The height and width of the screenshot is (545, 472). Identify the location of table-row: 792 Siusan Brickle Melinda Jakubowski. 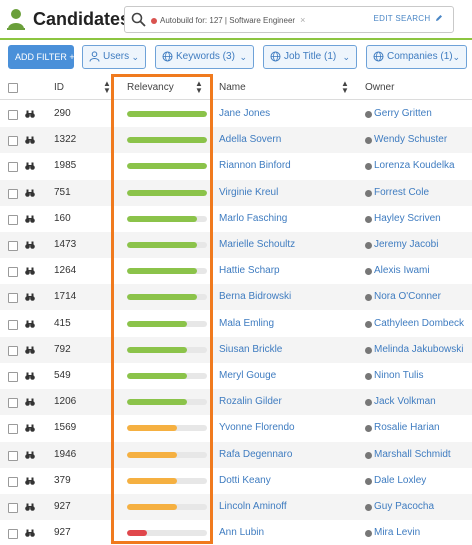
(236, 349).